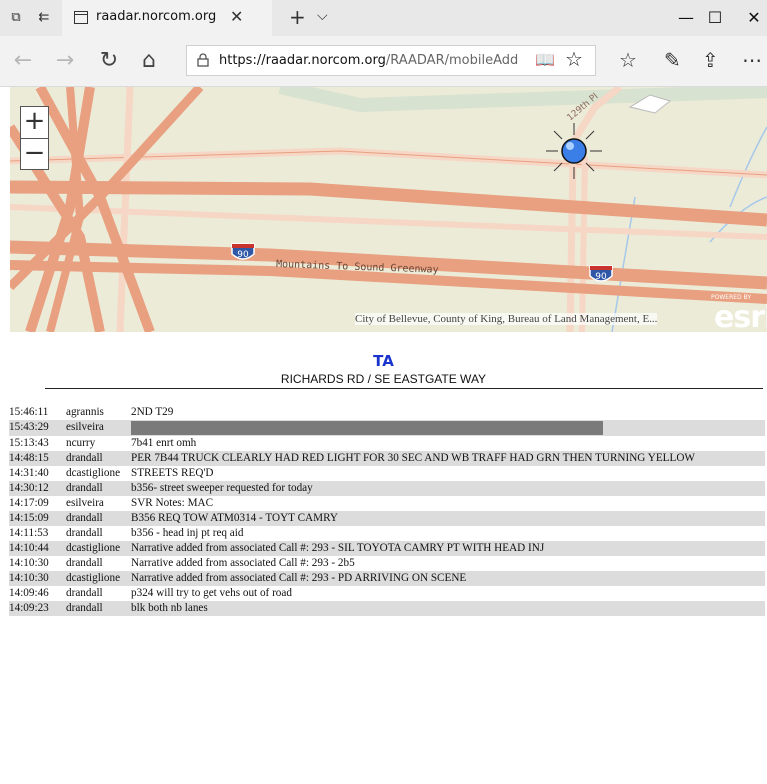 The height and width of the screenshot is (784, 767). Describe the element at coordinates (29, 473) in the screenshot. I see `log-time: 14:31:40` at that location.